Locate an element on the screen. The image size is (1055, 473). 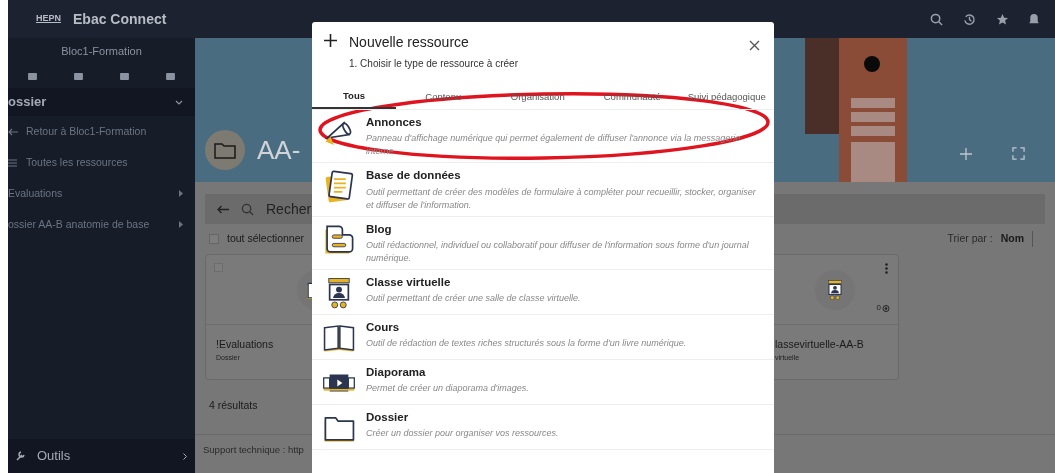
sidebar-item-label: Evaluations is located at coordinates (35, 193).